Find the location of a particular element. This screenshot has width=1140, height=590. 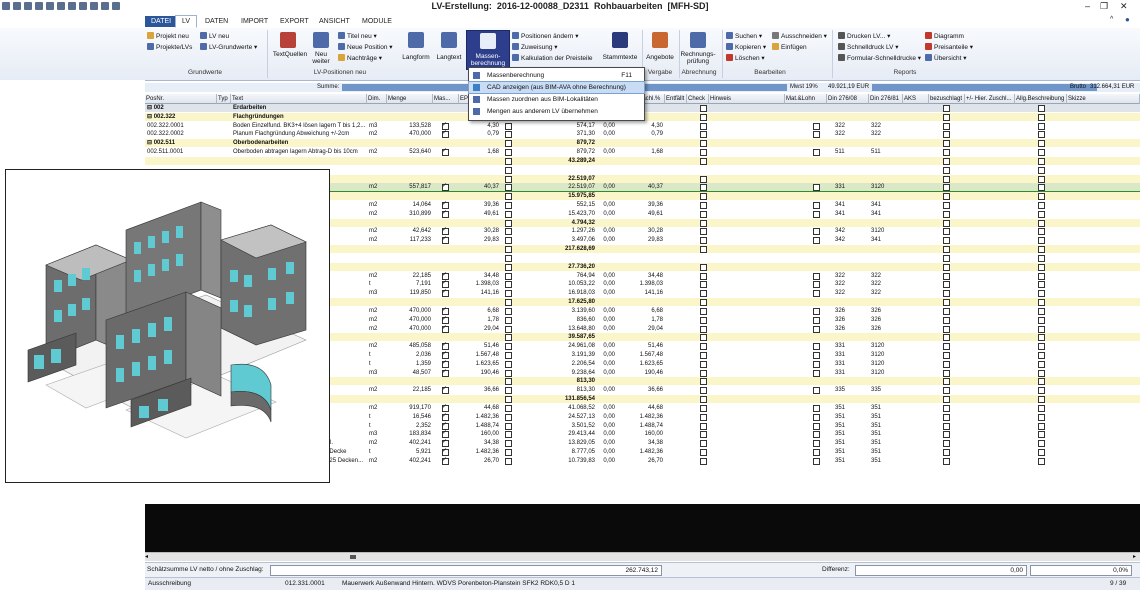

lv-neu-button: LV neu is located at coordinates (214, 36).